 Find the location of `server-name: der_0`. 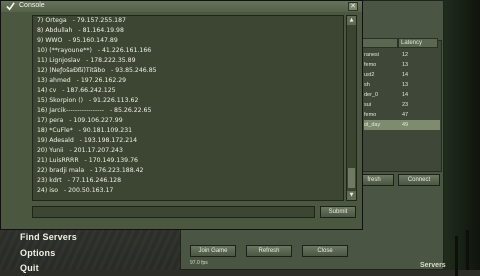

server-name: der_0 is located at coordinates (371, 95).